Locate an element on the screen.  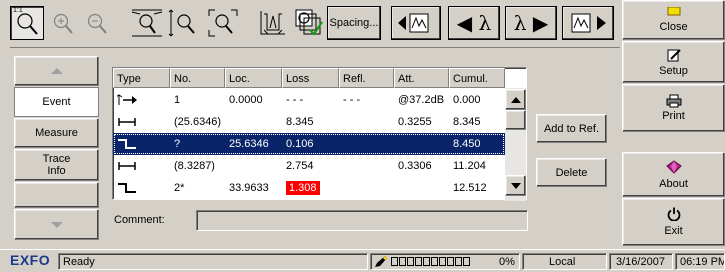
next-trace-icon is located at coordinates (588, 23).